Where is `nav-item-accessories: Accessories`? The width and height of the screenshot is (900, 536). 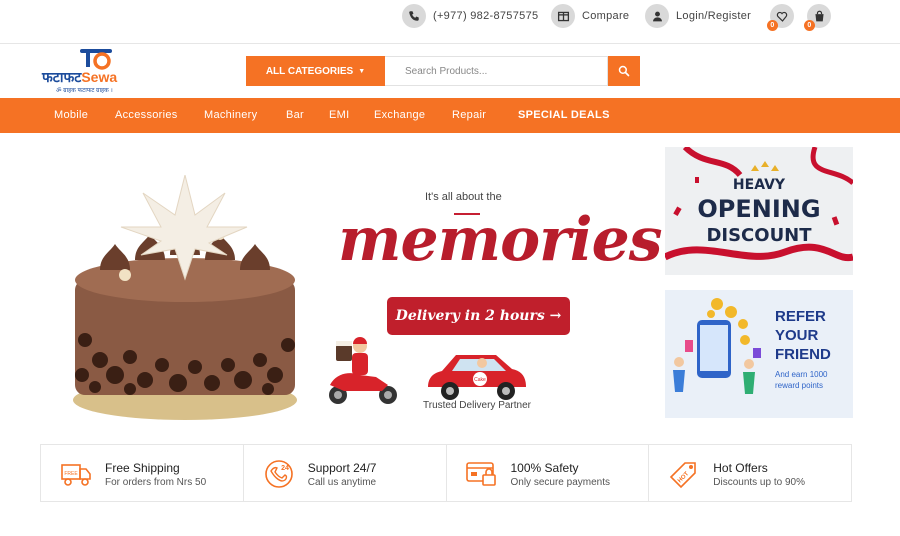 nav-item-accessories: Accessories is located at coordinates (146, 115).